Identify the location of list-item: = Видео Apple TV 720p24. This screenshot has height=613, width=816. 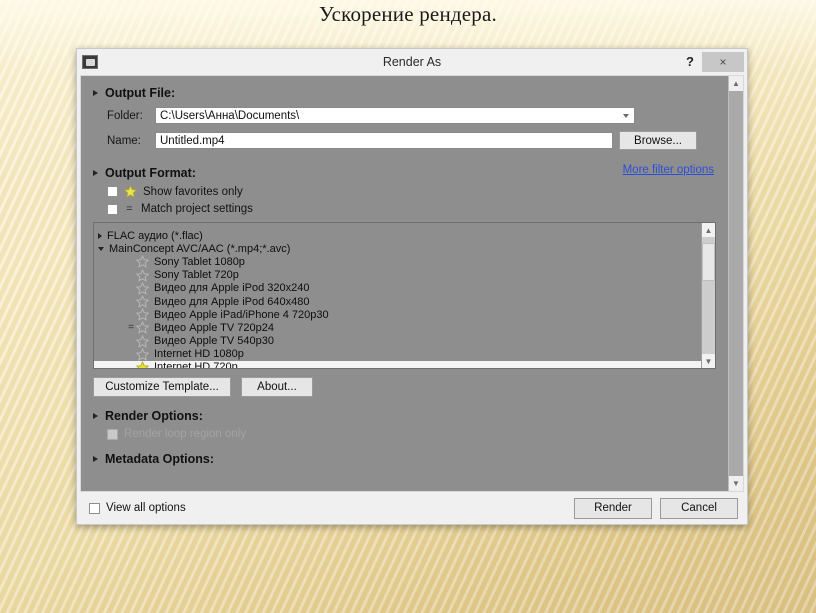
(397, 328).